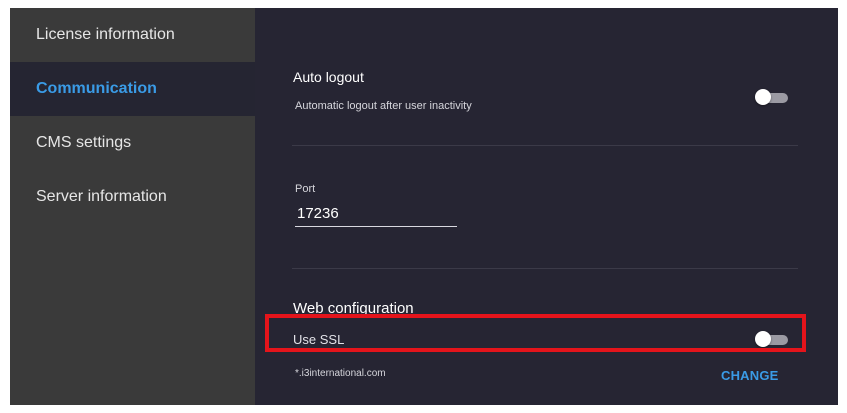 This screenshot has width=847, height=413. I want to click on sidebar-item-server-information: Server information, so click(132, 197).